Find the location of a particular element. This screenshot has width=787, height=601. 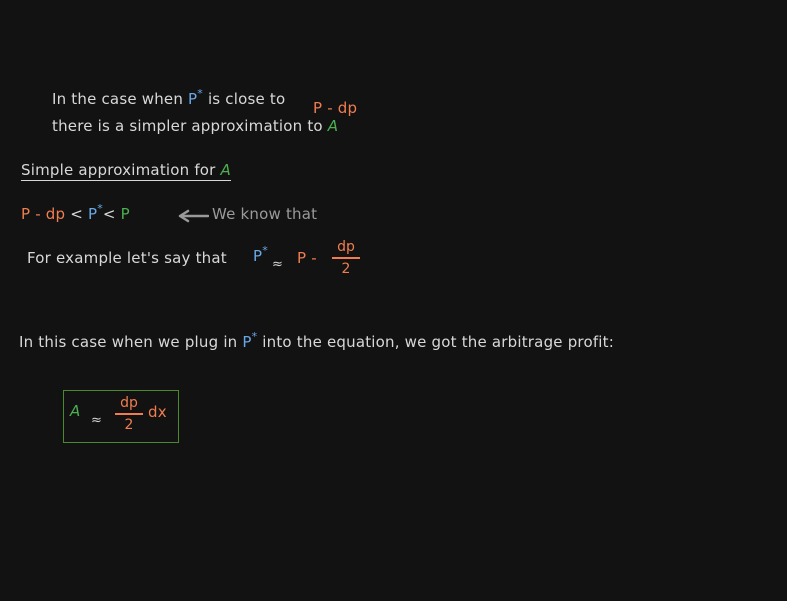

intro-line-2: there is a simpler approximation to A is located at coordinates (195, 126).